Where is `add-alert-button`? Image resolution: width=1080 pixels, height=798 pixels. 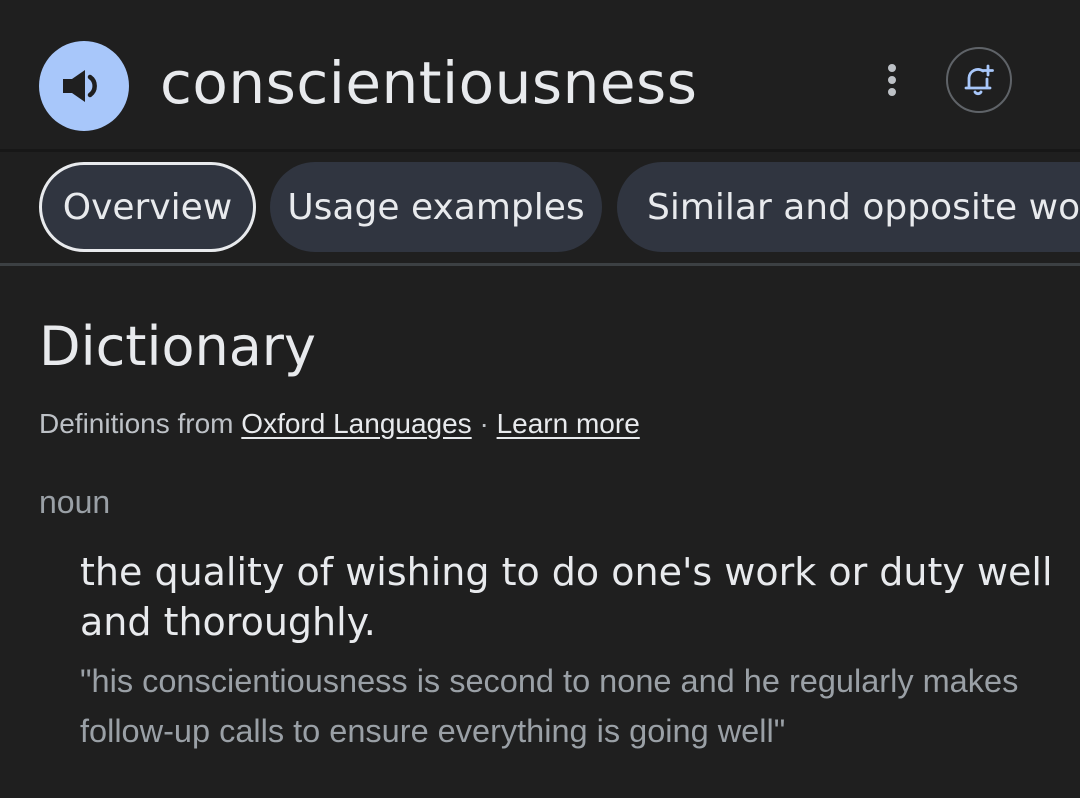
add-alert-button is located at coordinates (979, 80).